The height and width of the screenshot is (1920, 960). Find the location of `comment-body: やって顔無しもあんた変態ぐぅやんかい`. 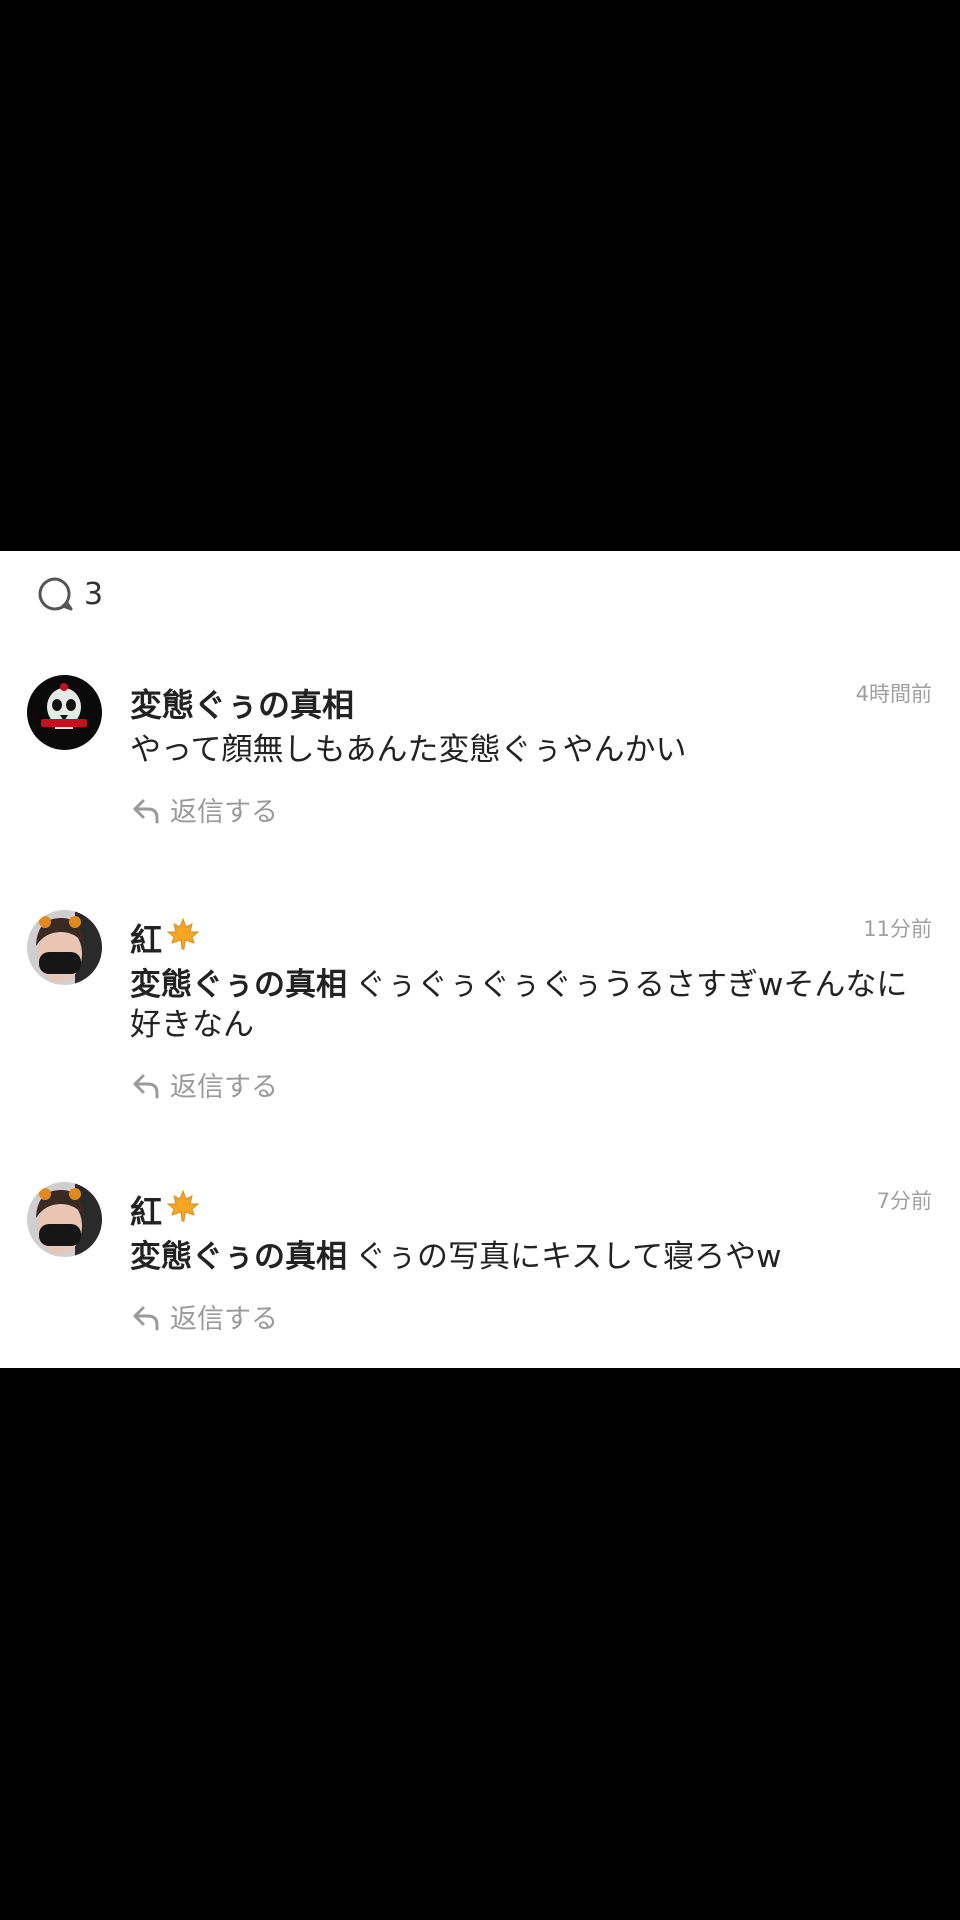

comment-body: やって顔無しもあんた変態ぐぅやんかい is located at coordinates (408, 750).